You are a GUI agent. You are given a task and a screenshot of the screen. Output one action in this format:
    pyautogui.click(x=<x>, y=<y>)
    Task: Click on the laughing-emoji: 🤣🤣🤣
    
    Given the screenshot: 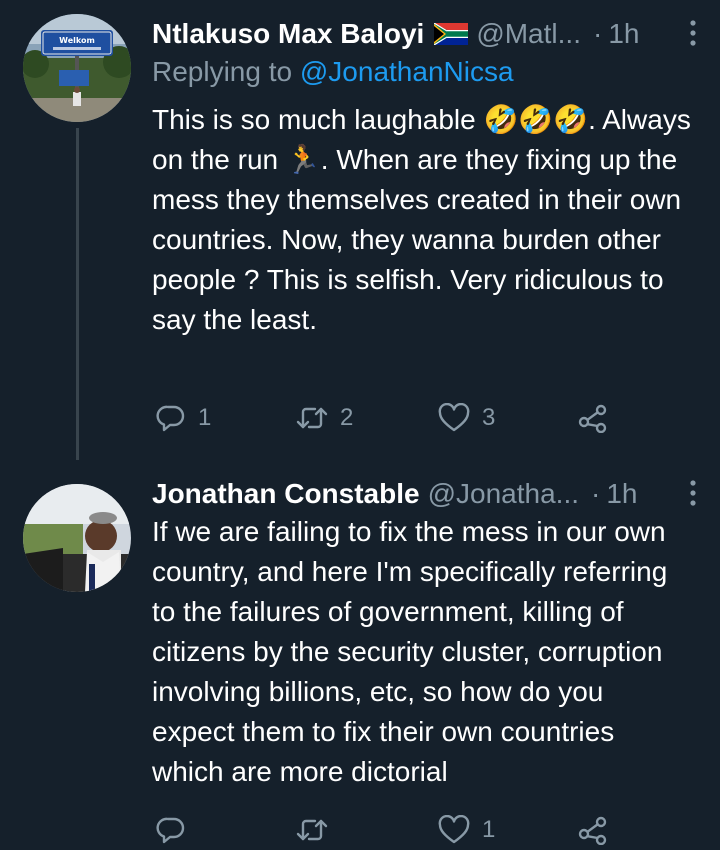 What is the action you would take?
    pyautogui.click(x=536, y=119)
    